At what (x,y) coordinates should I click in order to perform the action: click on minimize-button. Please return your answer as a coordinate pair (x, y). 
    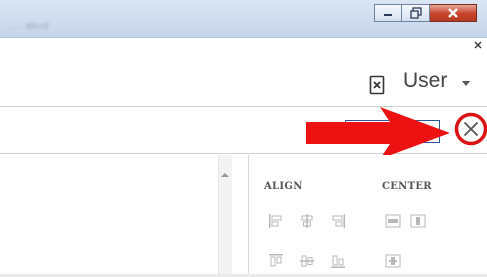
    Looking at the image, I should click on (388, 13).